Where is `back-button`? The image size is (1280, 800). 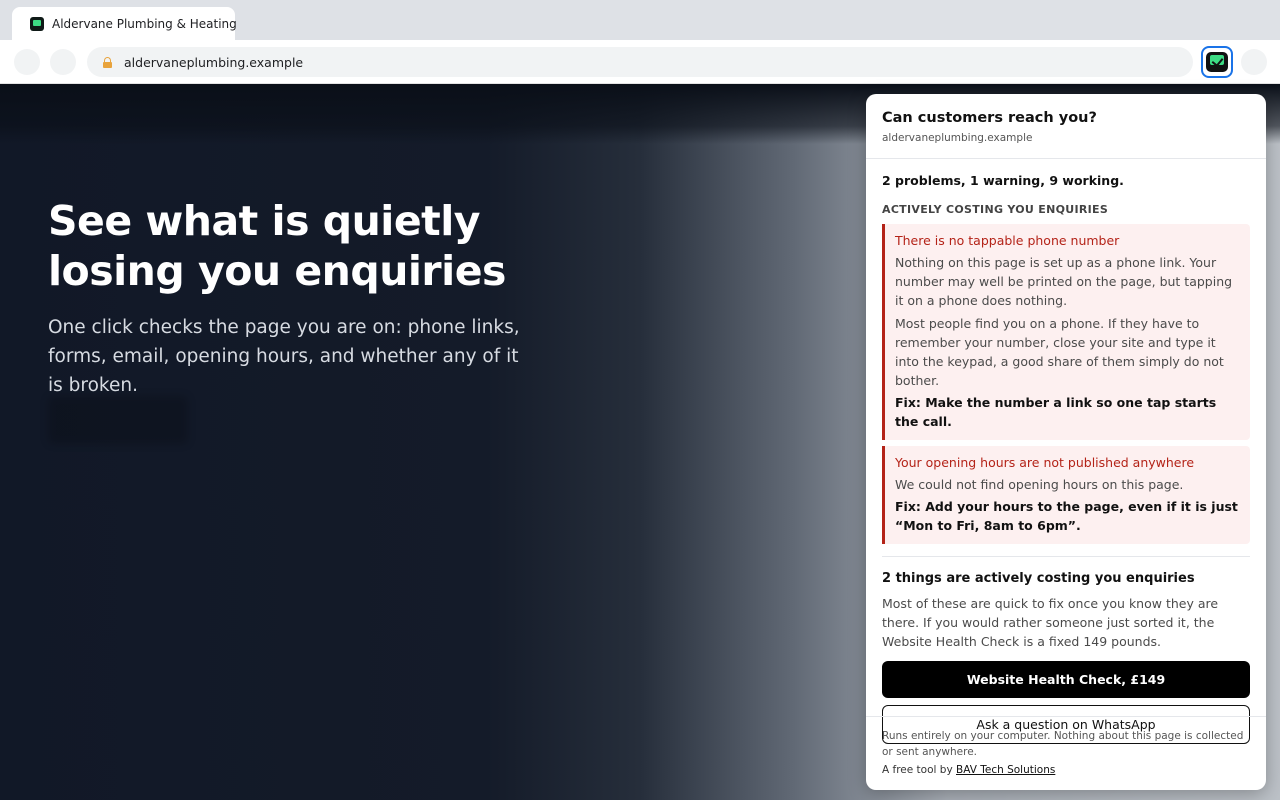 back-button is located at coordinates (27, 62).